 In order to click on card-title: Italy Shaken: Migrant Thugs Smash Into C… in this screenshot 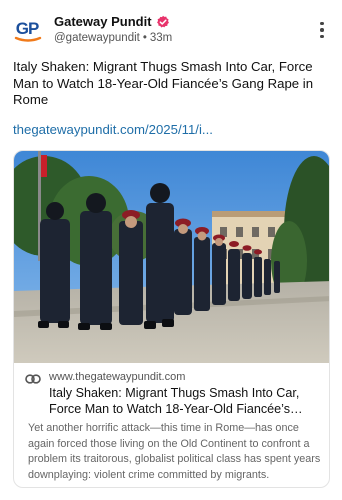, I will do `click(186, 401)`.